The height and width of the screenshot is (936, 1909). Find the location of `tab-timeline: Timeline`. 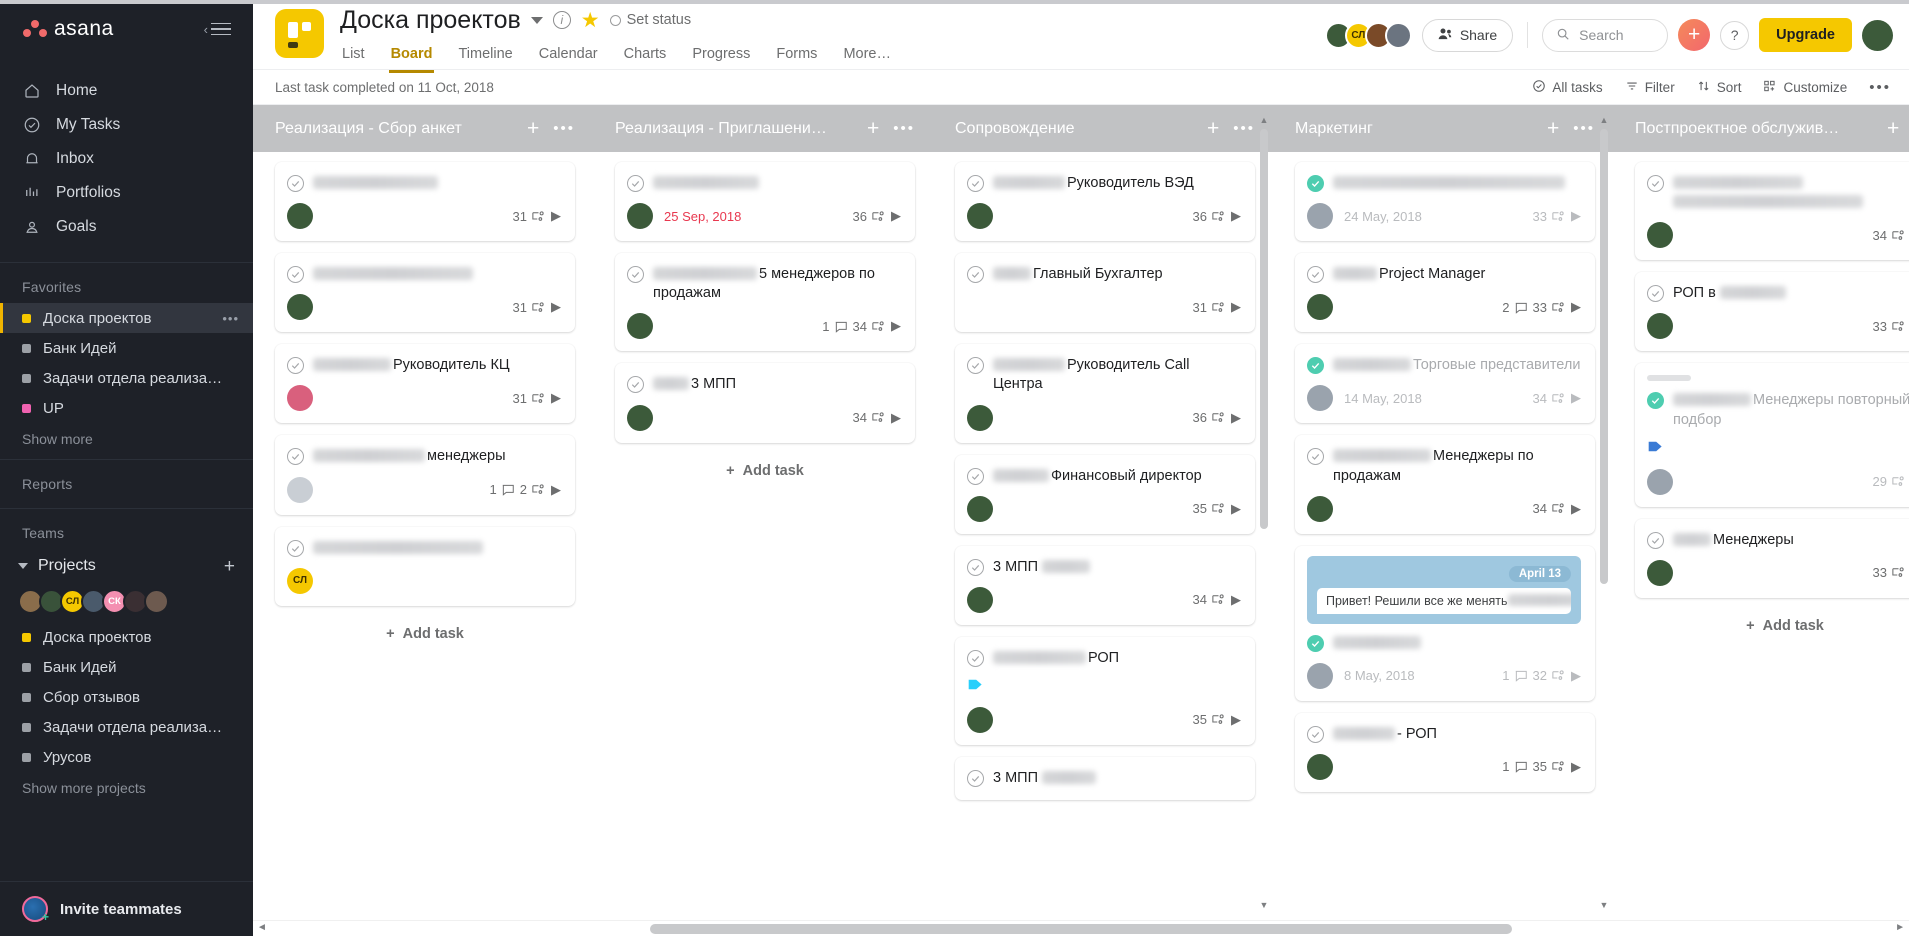

tab-timeline: Timeline is located at coordinates (485, 57).